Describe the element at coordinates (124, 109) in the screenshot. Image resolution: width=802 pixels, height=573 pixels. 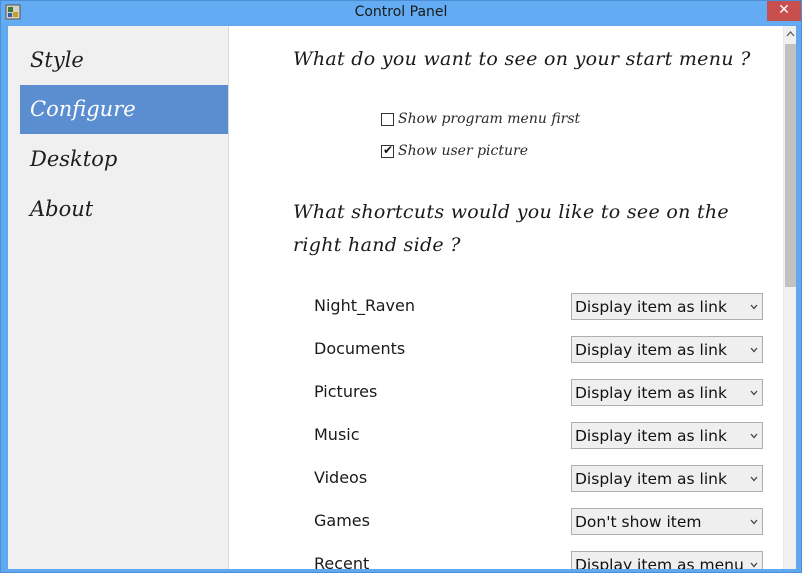
I see `sidebar-item-configure: Configure` at that location.